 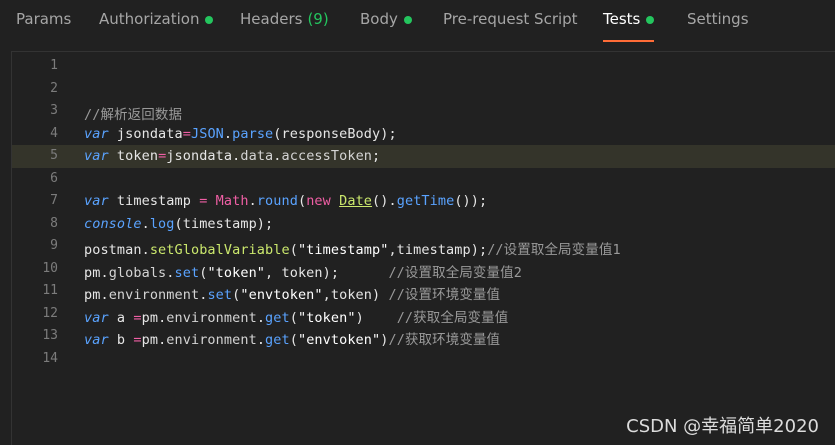 I want to click on code-token: //设置取全局变量值1, so click(x=554, y=250).